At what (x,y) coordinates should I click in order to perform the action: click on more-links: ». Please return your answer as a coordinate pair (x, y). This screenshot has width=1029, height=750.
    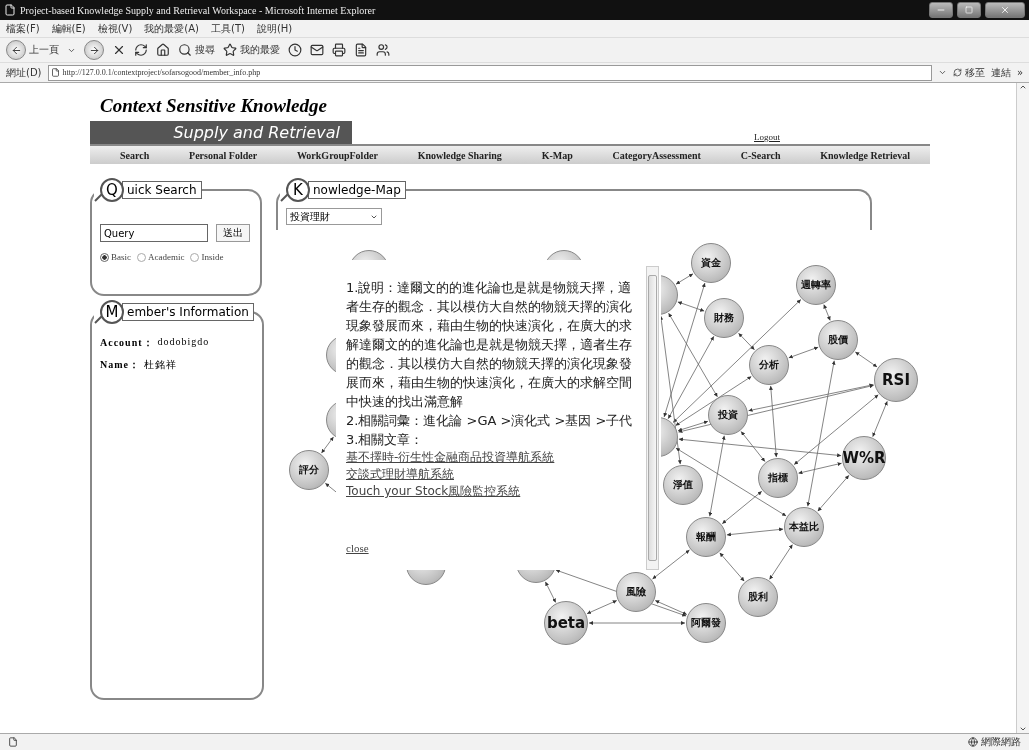
    Looking at the image, I should click on (1019, 72).